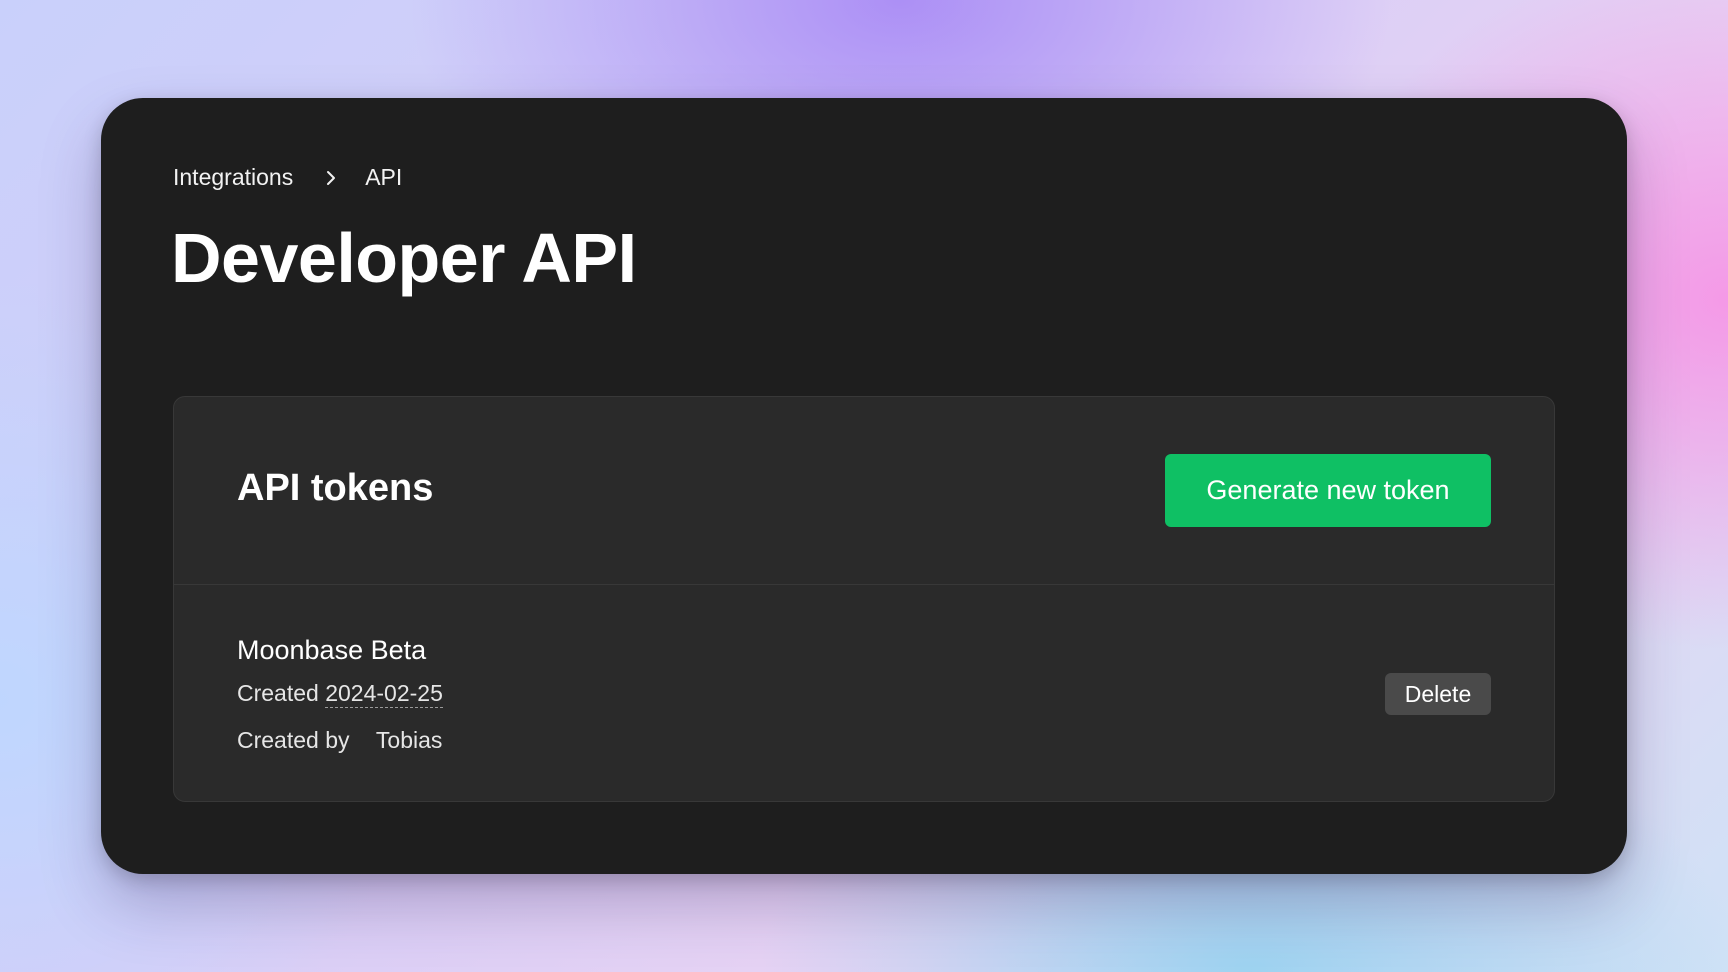 This screenshot has height=972, width=1728. What do you see at coordinates (335, 488) in the screenshot?
I see `api-tokens-heading: API tokens` at bounding box center [335, 488].